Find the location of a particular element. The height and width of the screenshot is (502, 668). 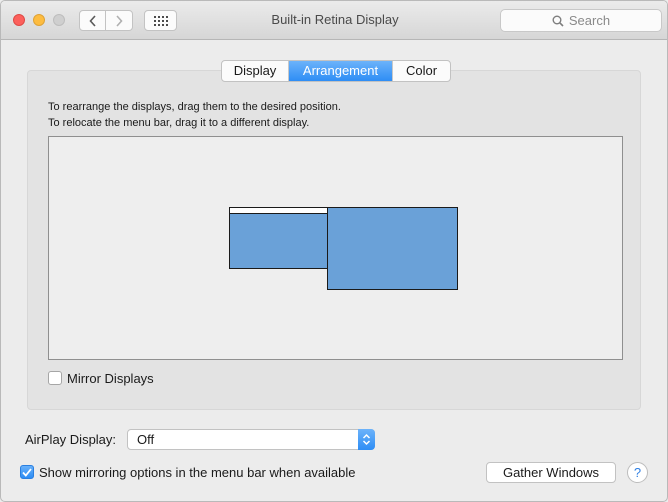

search-icon is located at coordinates (558, 21).